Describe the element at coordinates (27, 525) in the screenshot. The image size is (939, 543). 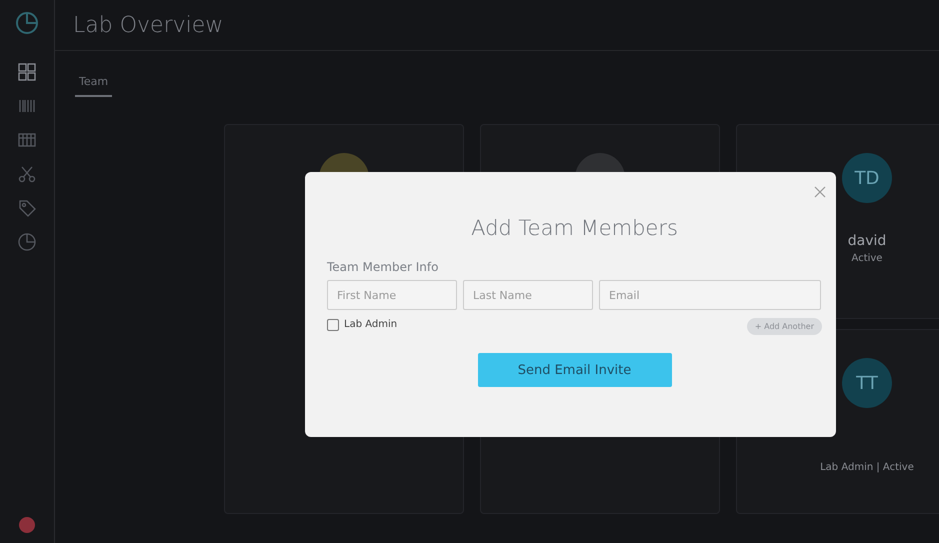
I see `notification-dot` at that location.